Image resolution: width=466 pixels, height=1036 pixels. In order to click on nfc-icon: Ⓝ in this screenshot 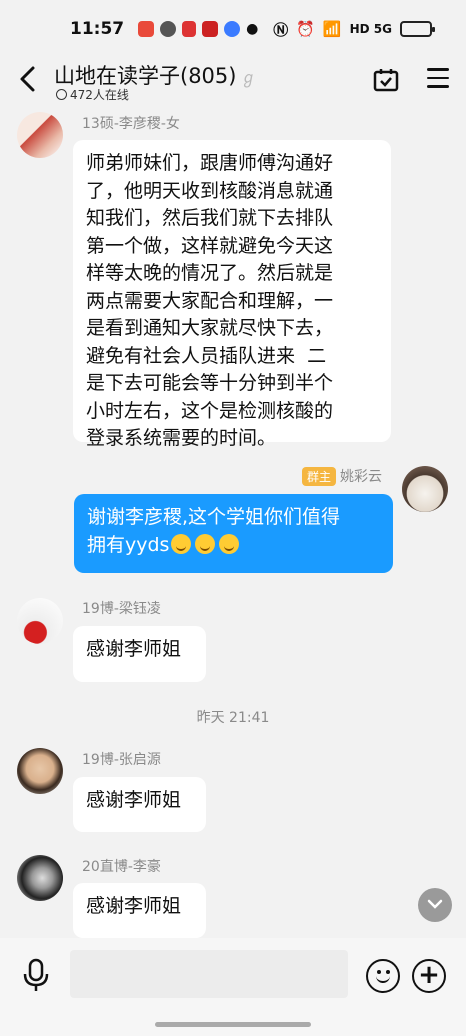, I will do `click(281, 29)`.